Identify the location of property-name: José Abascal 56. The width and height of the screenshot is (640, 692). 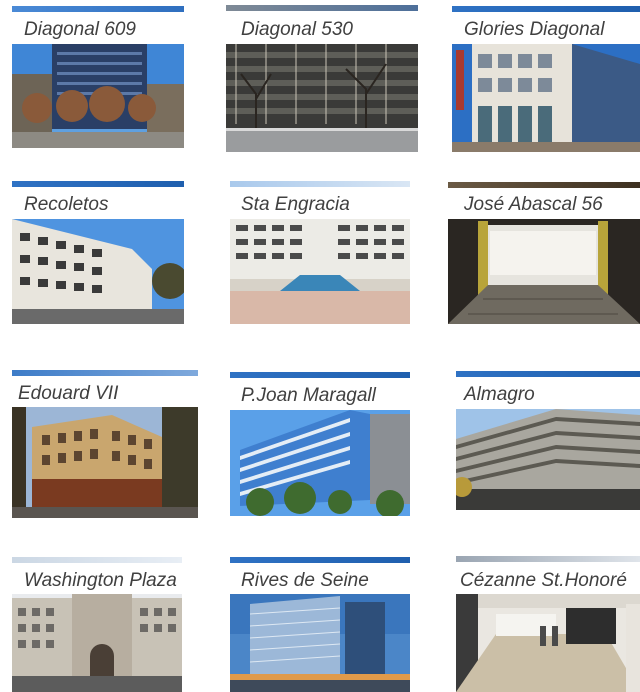
(533, 204).